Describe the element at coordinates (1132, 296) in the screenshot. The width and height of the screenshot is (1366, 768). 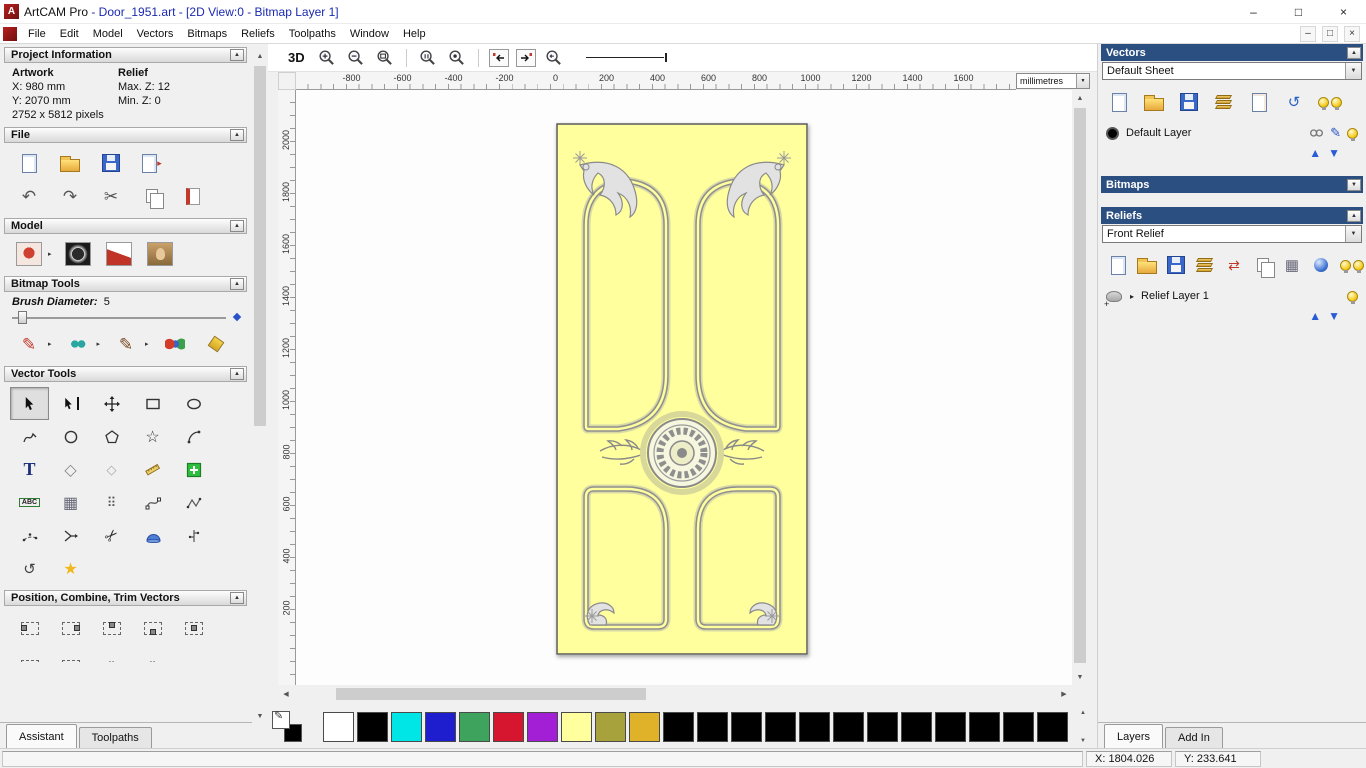
I see `expander-icon: ▸` at that location.